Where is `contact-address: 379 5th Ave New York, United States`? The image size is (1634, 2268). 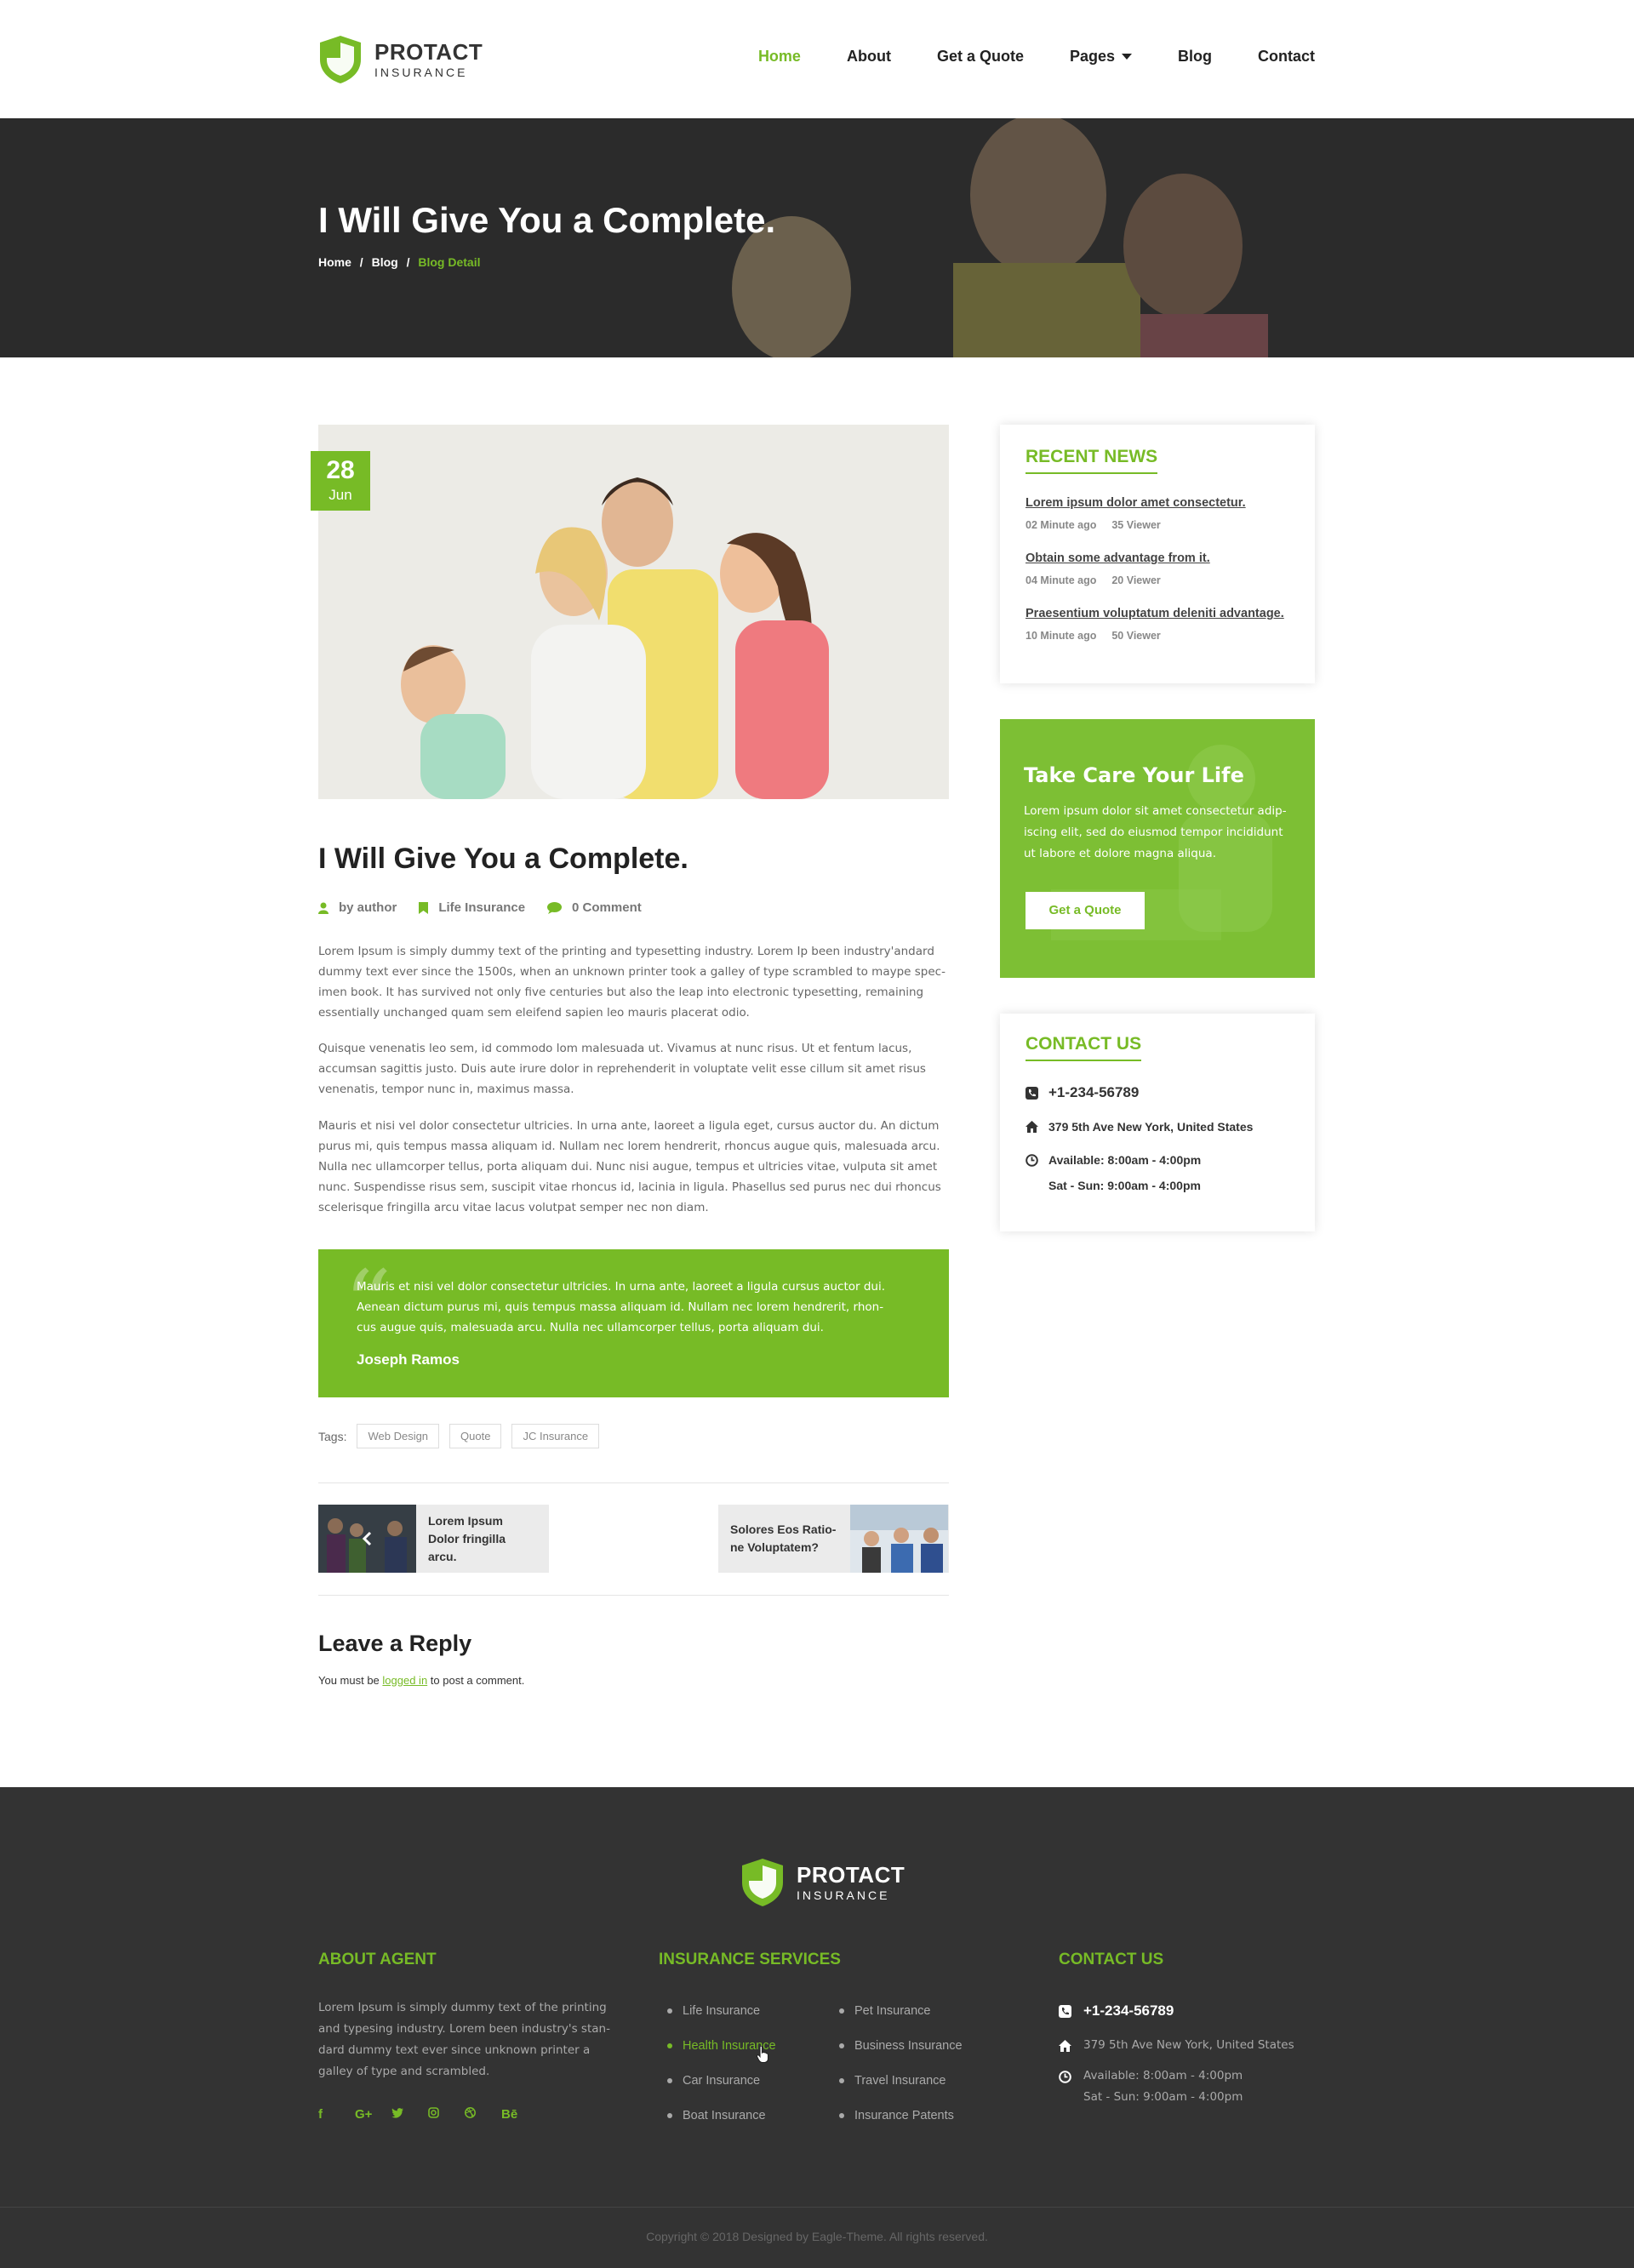
contact-address: 379 5th Ave New York, United States is located at coordinates (1139, 1127).